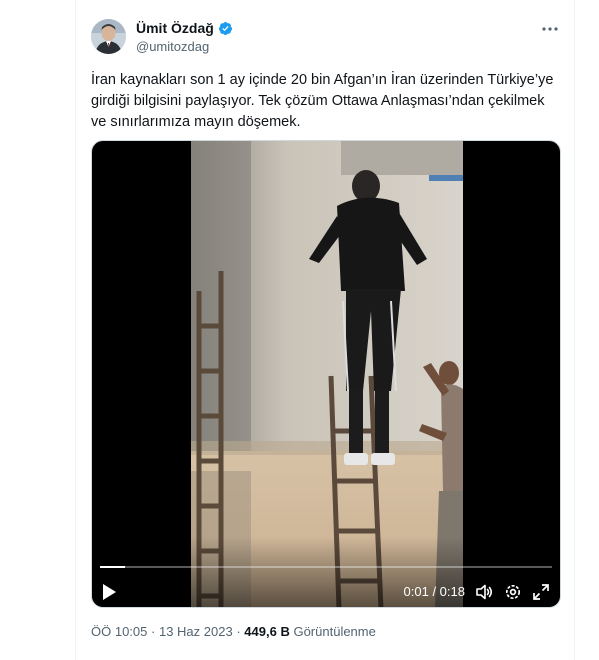 Image resolution: width=599 pixels, height=660 pixels. I want to click on views-label: Görüntülenme, so click(334, 631).